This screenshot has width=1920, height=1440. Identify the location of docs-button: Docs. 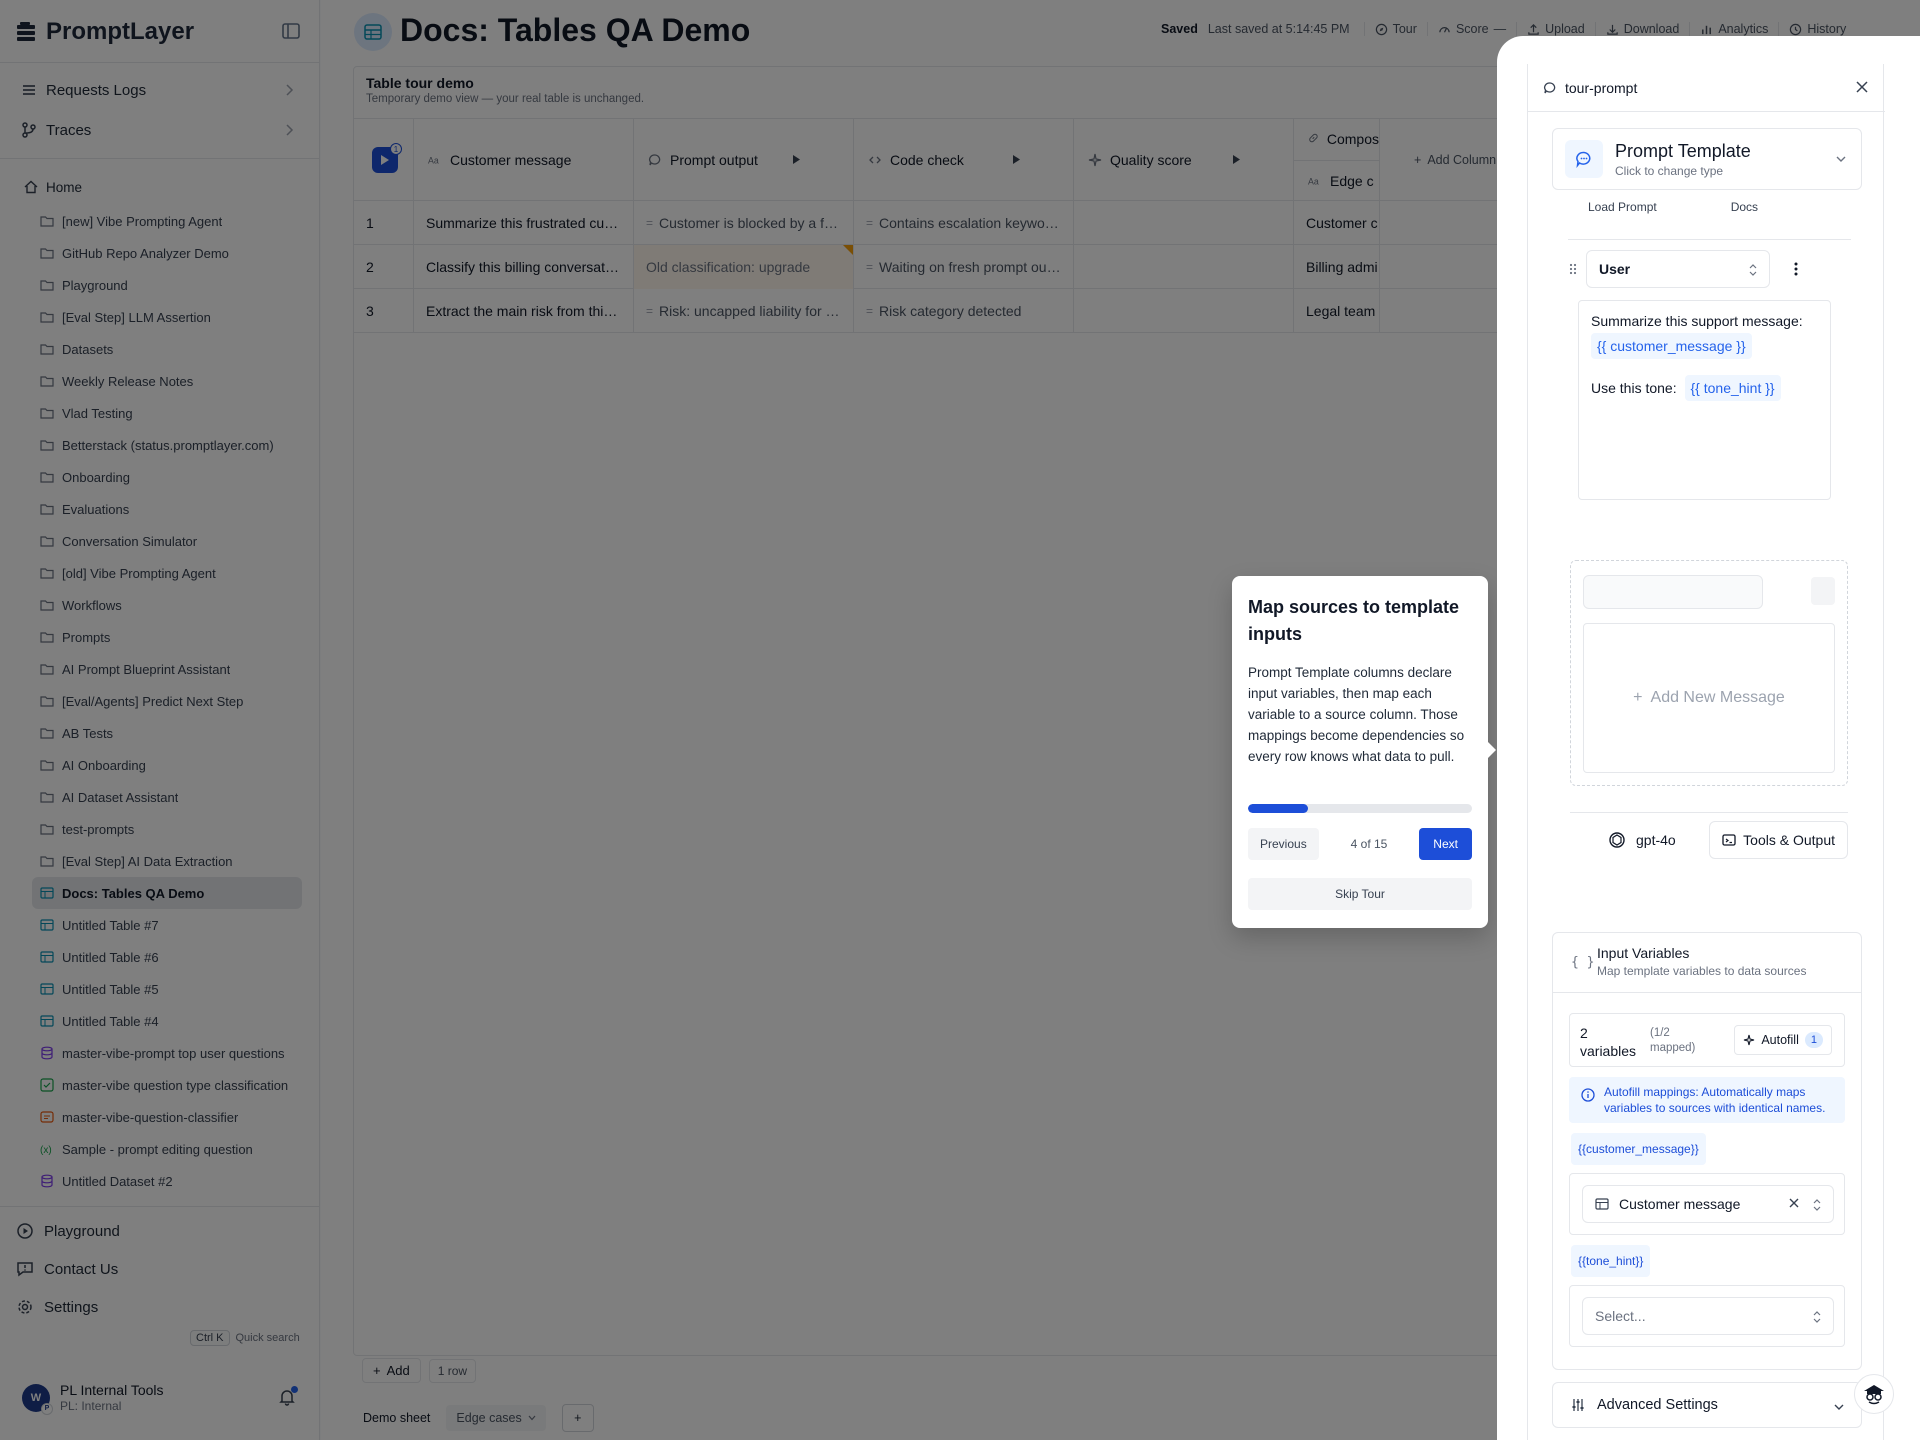
(1744, 207).